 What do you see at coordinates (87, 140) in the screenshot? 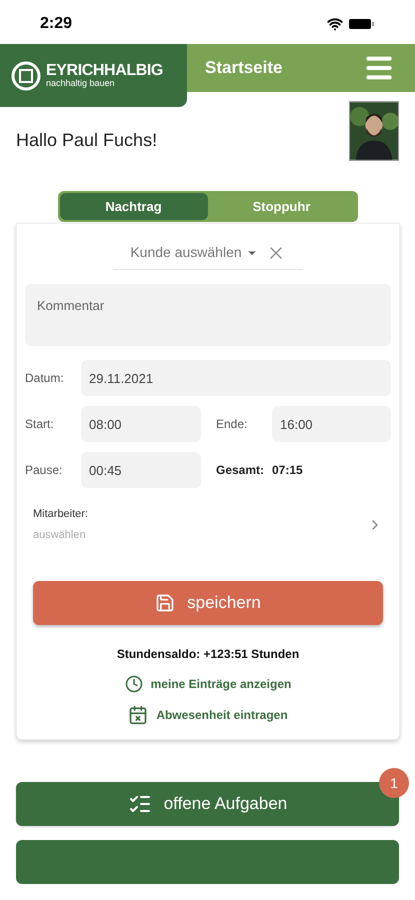
I see `greeting: Hallo Paul Fuchs!` at bounding box center [87, 140].